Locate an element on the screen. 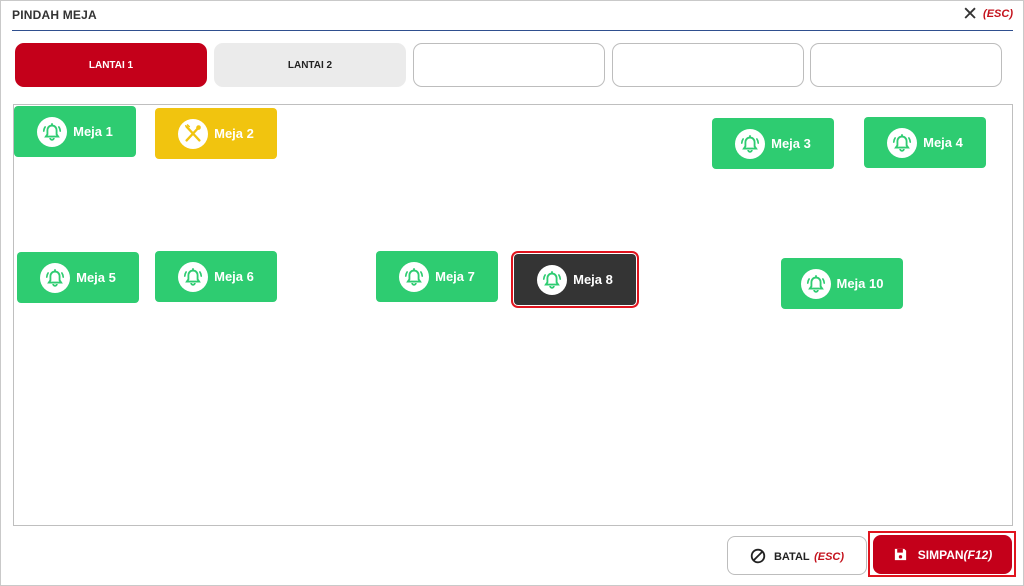  title-divider is located at coordinates (512, 30).